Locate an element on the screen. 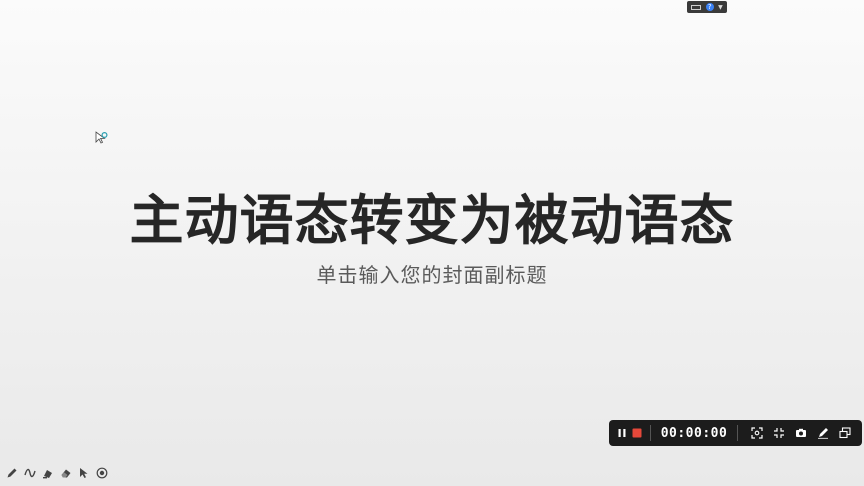  record-tool is located at coordinates (102, 473).